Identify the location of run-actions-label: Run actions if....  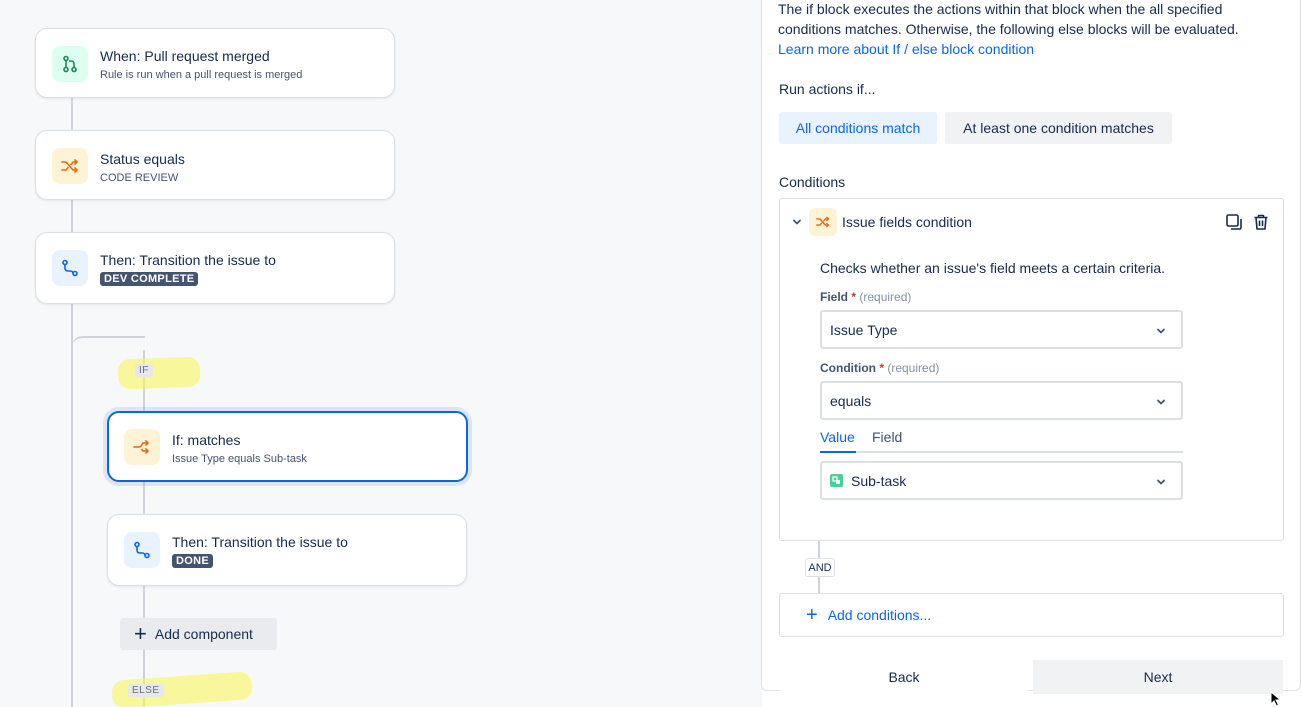
(827, 89).